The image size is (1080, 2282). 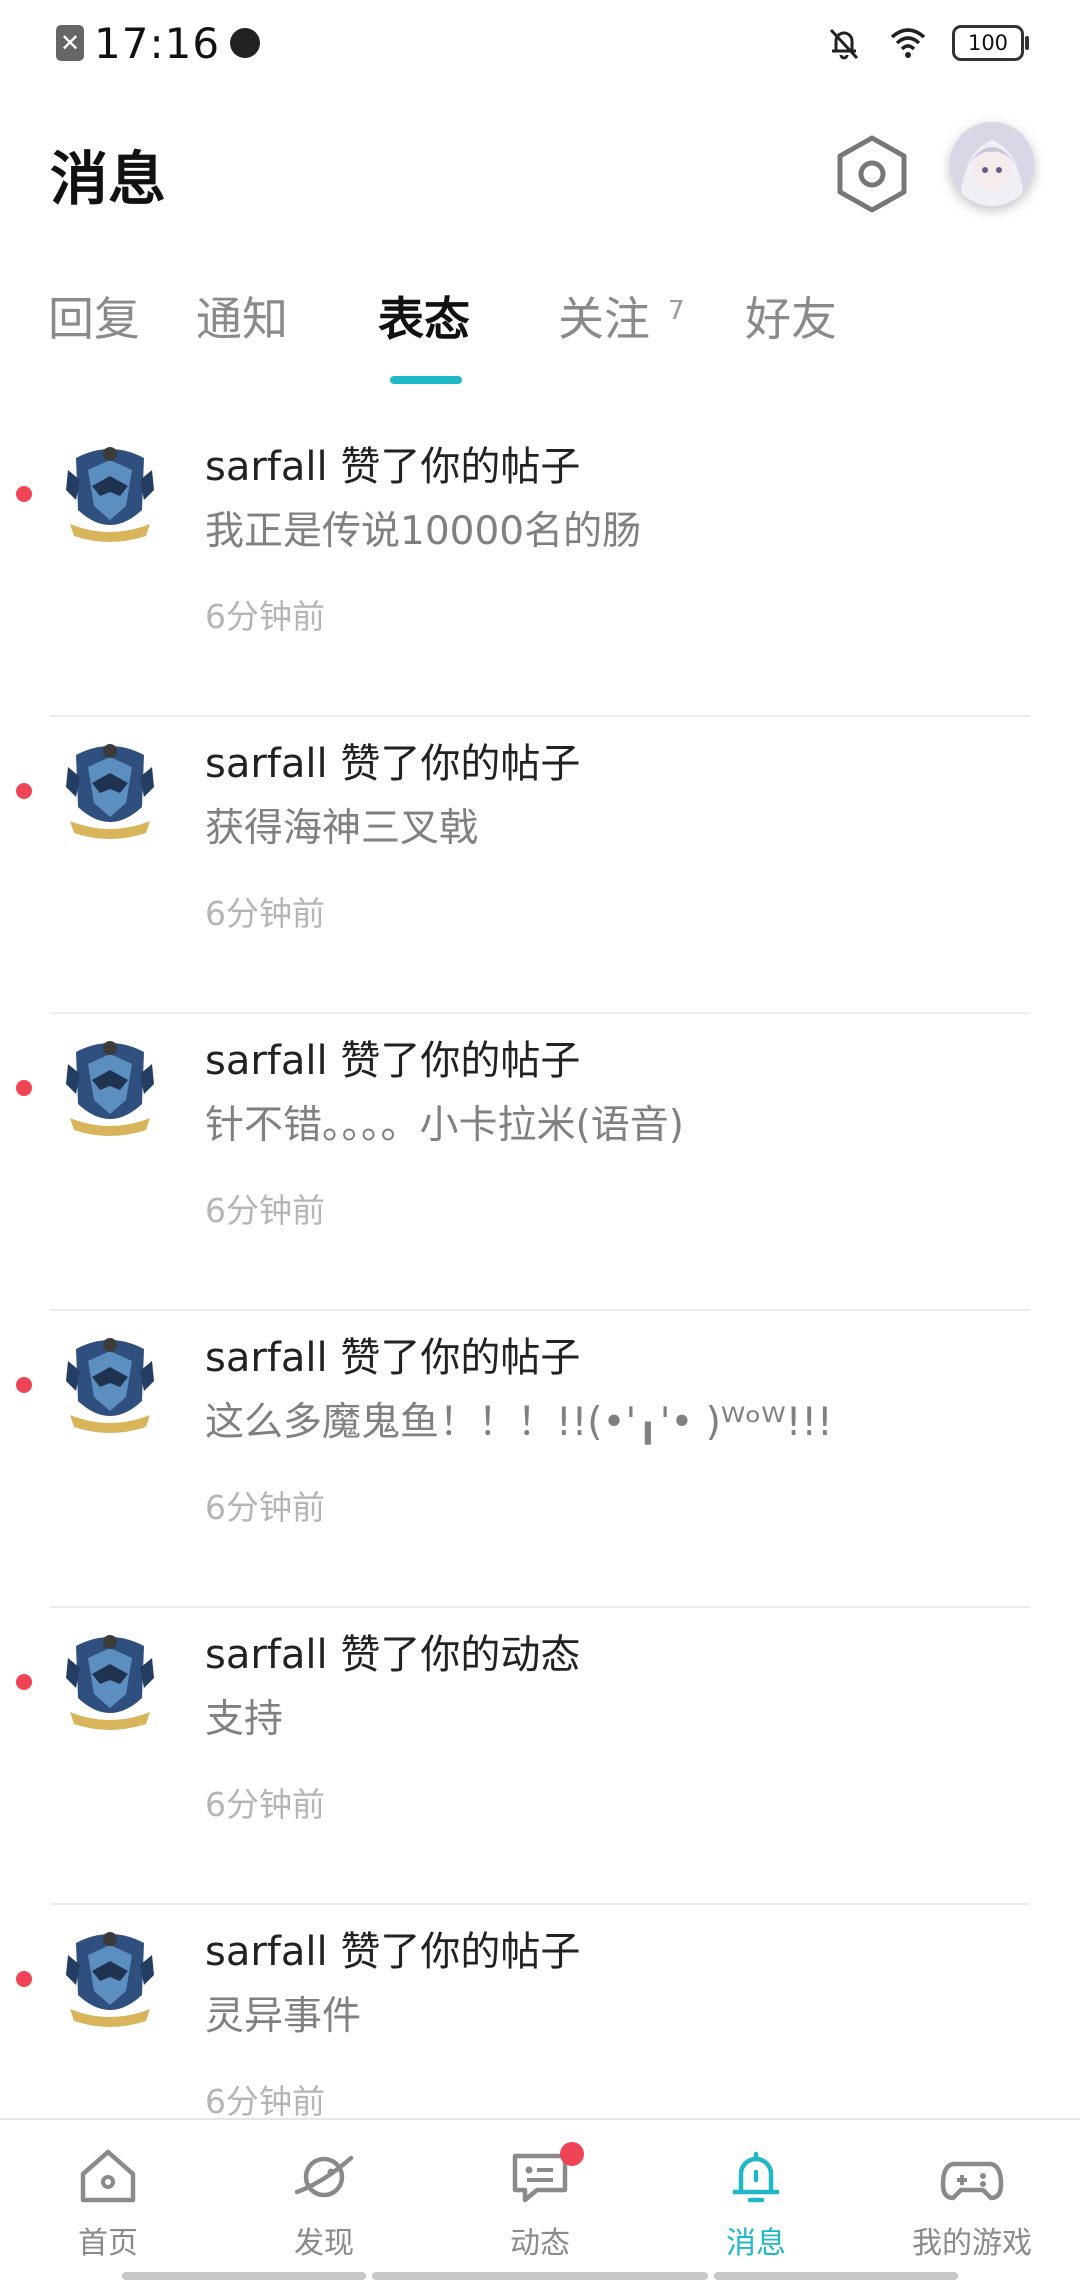 What do you see at coordinates (424, 319) in the screenshot?
I see `tab-reactions: 表态` at bounding box center [424, 319].